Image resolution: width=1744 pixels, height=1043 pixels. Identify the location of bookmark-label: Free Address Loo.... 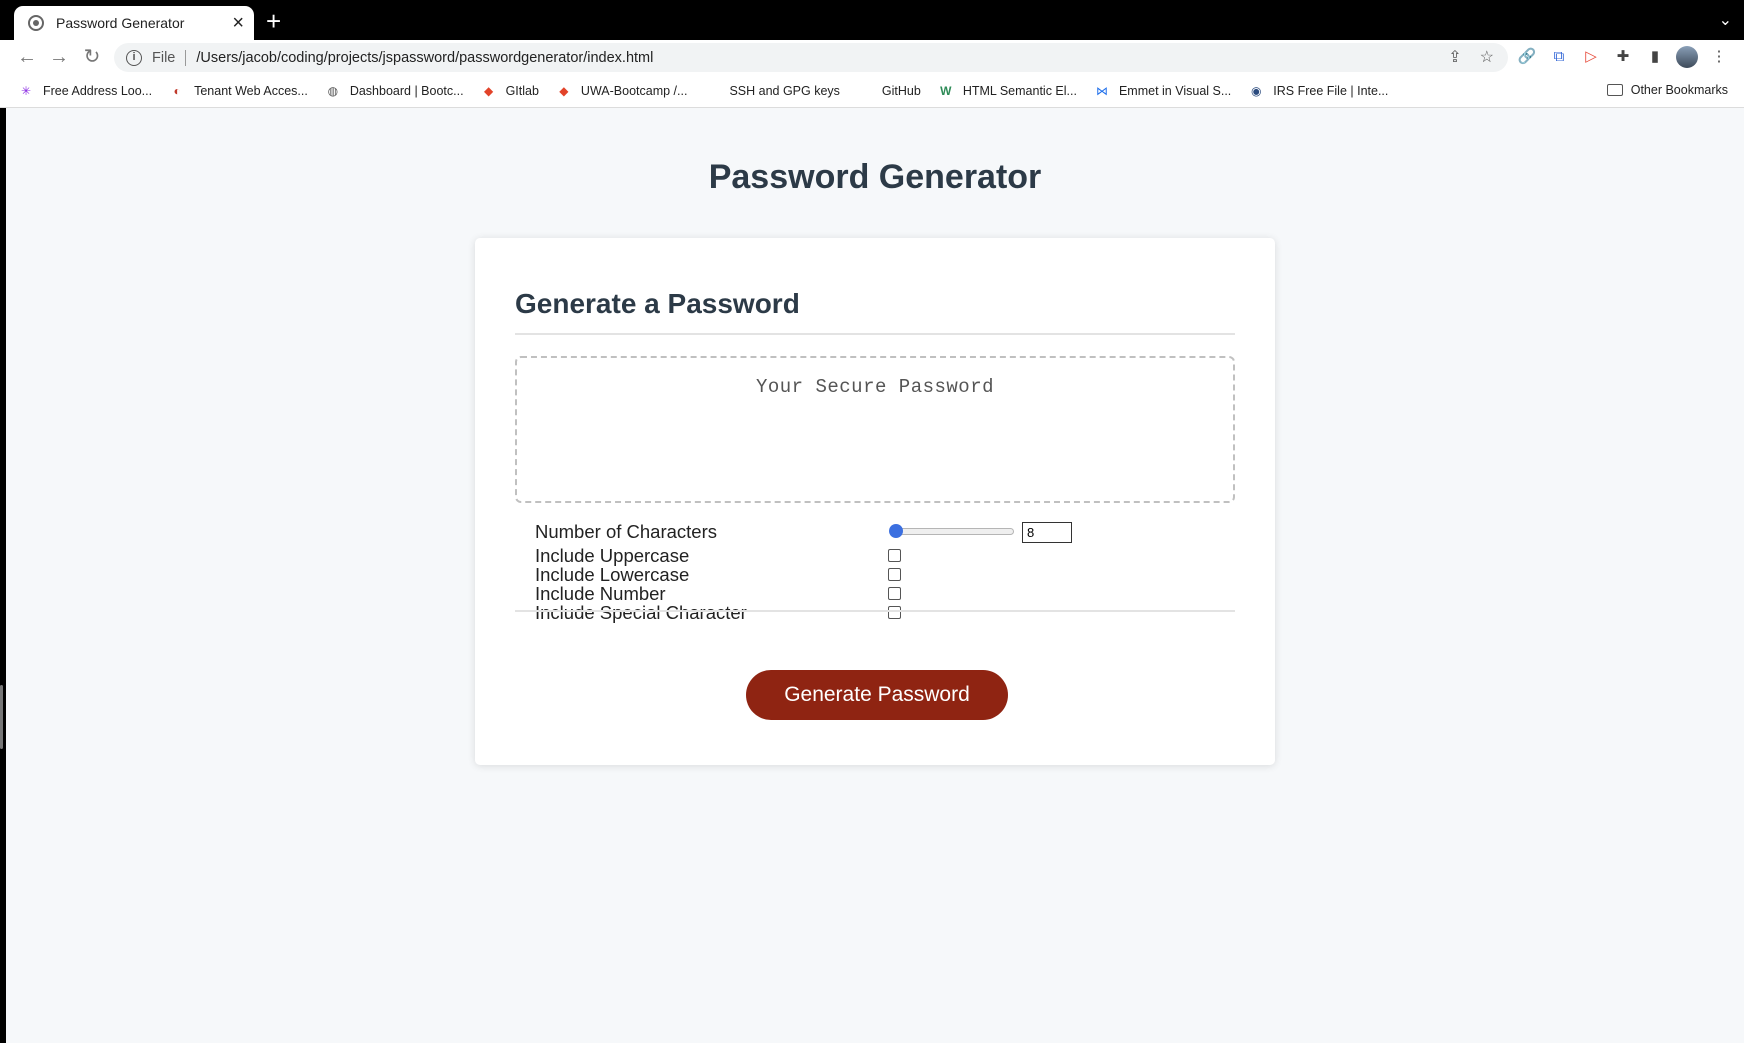
(98, 90).